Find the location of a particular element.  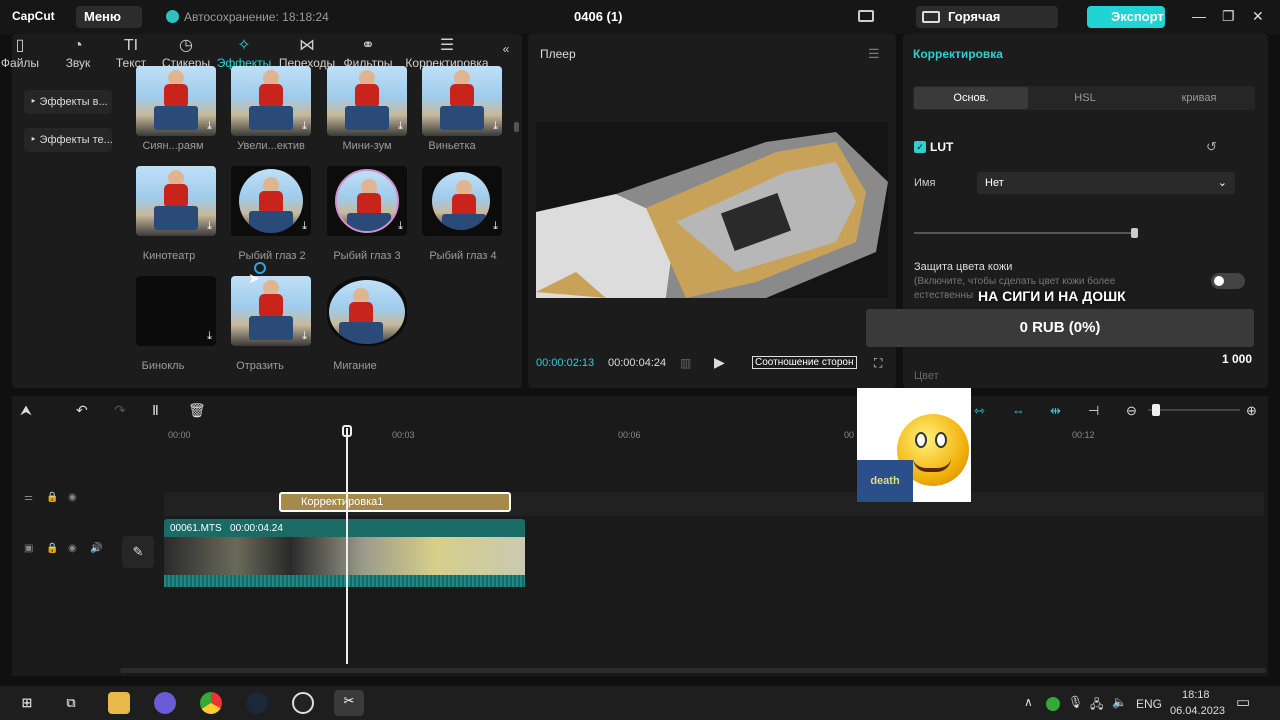

video-preview is located at coordinates (712, 210).